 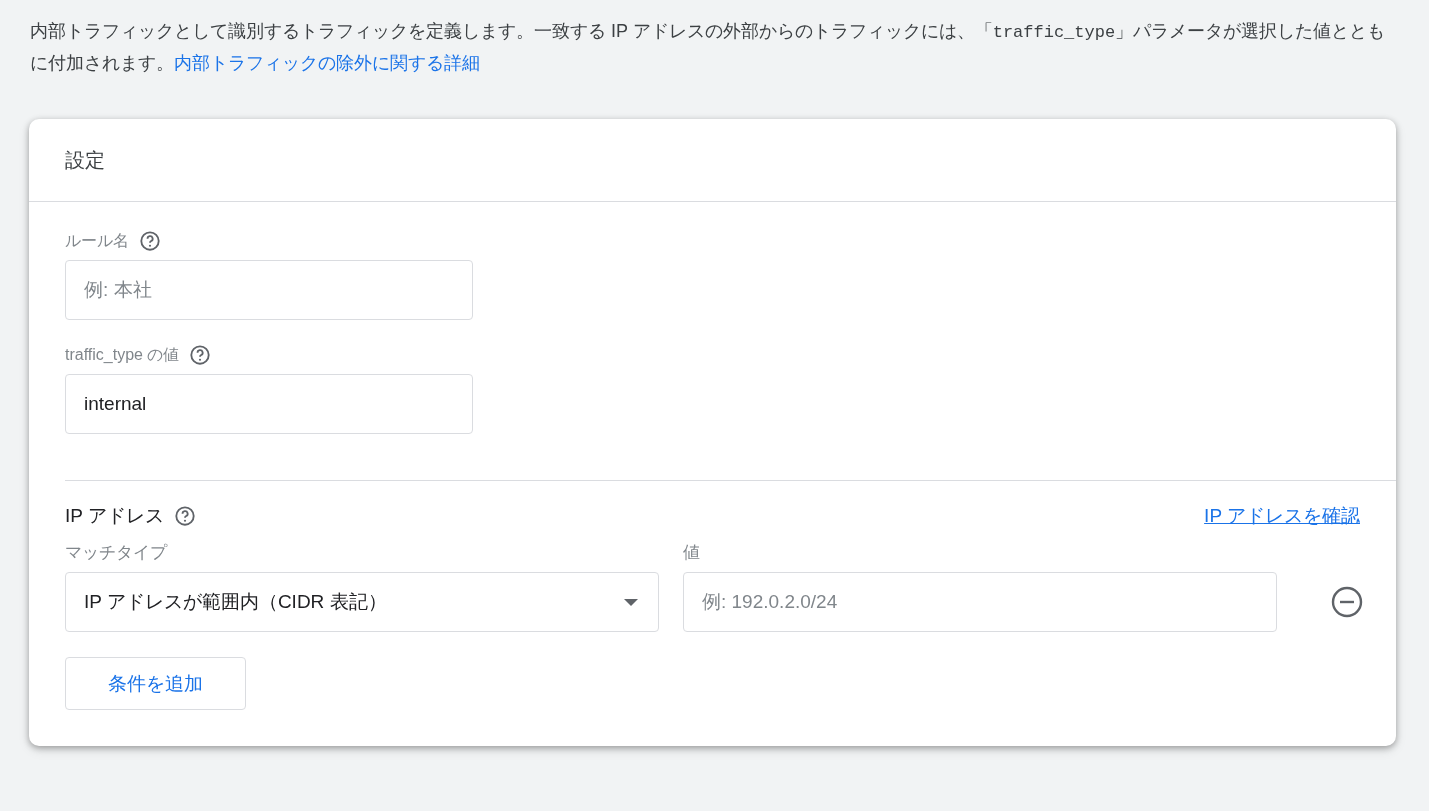 I want to click on remove-icon, so click(x=1347, y=602).